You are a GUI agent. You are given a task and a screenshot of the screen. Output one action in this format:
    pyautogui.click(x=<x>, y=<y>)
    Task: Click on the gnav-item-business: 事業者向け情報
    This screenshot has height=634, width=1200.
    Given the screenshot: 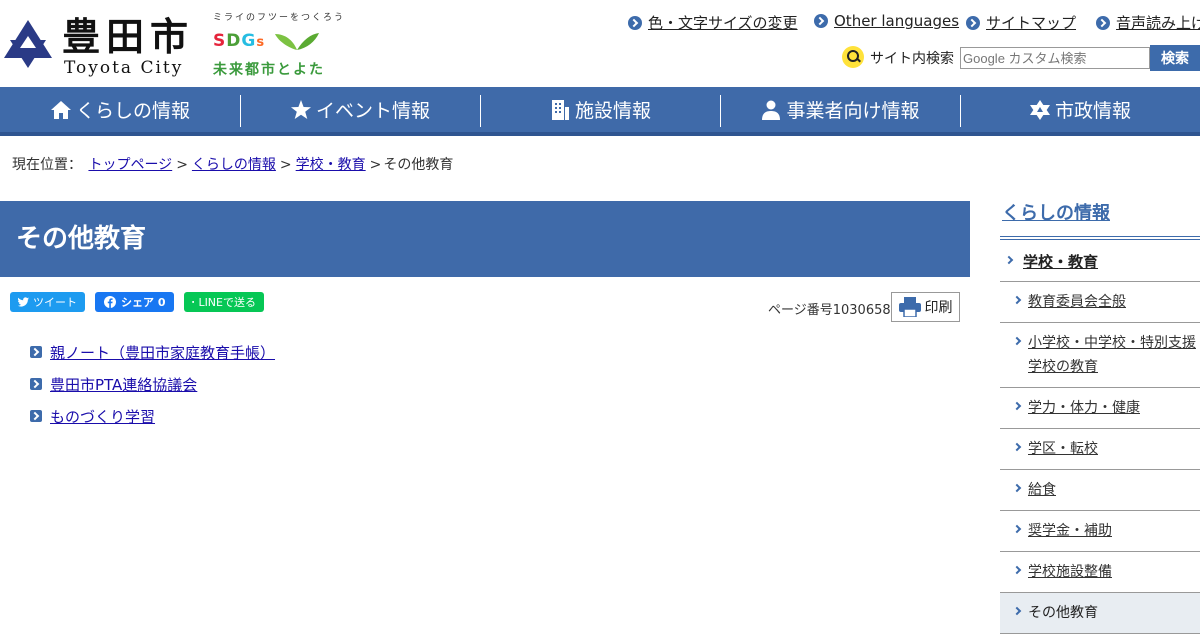 What is the action you would take?
    pyautogui.click(x=840, y=109)
    